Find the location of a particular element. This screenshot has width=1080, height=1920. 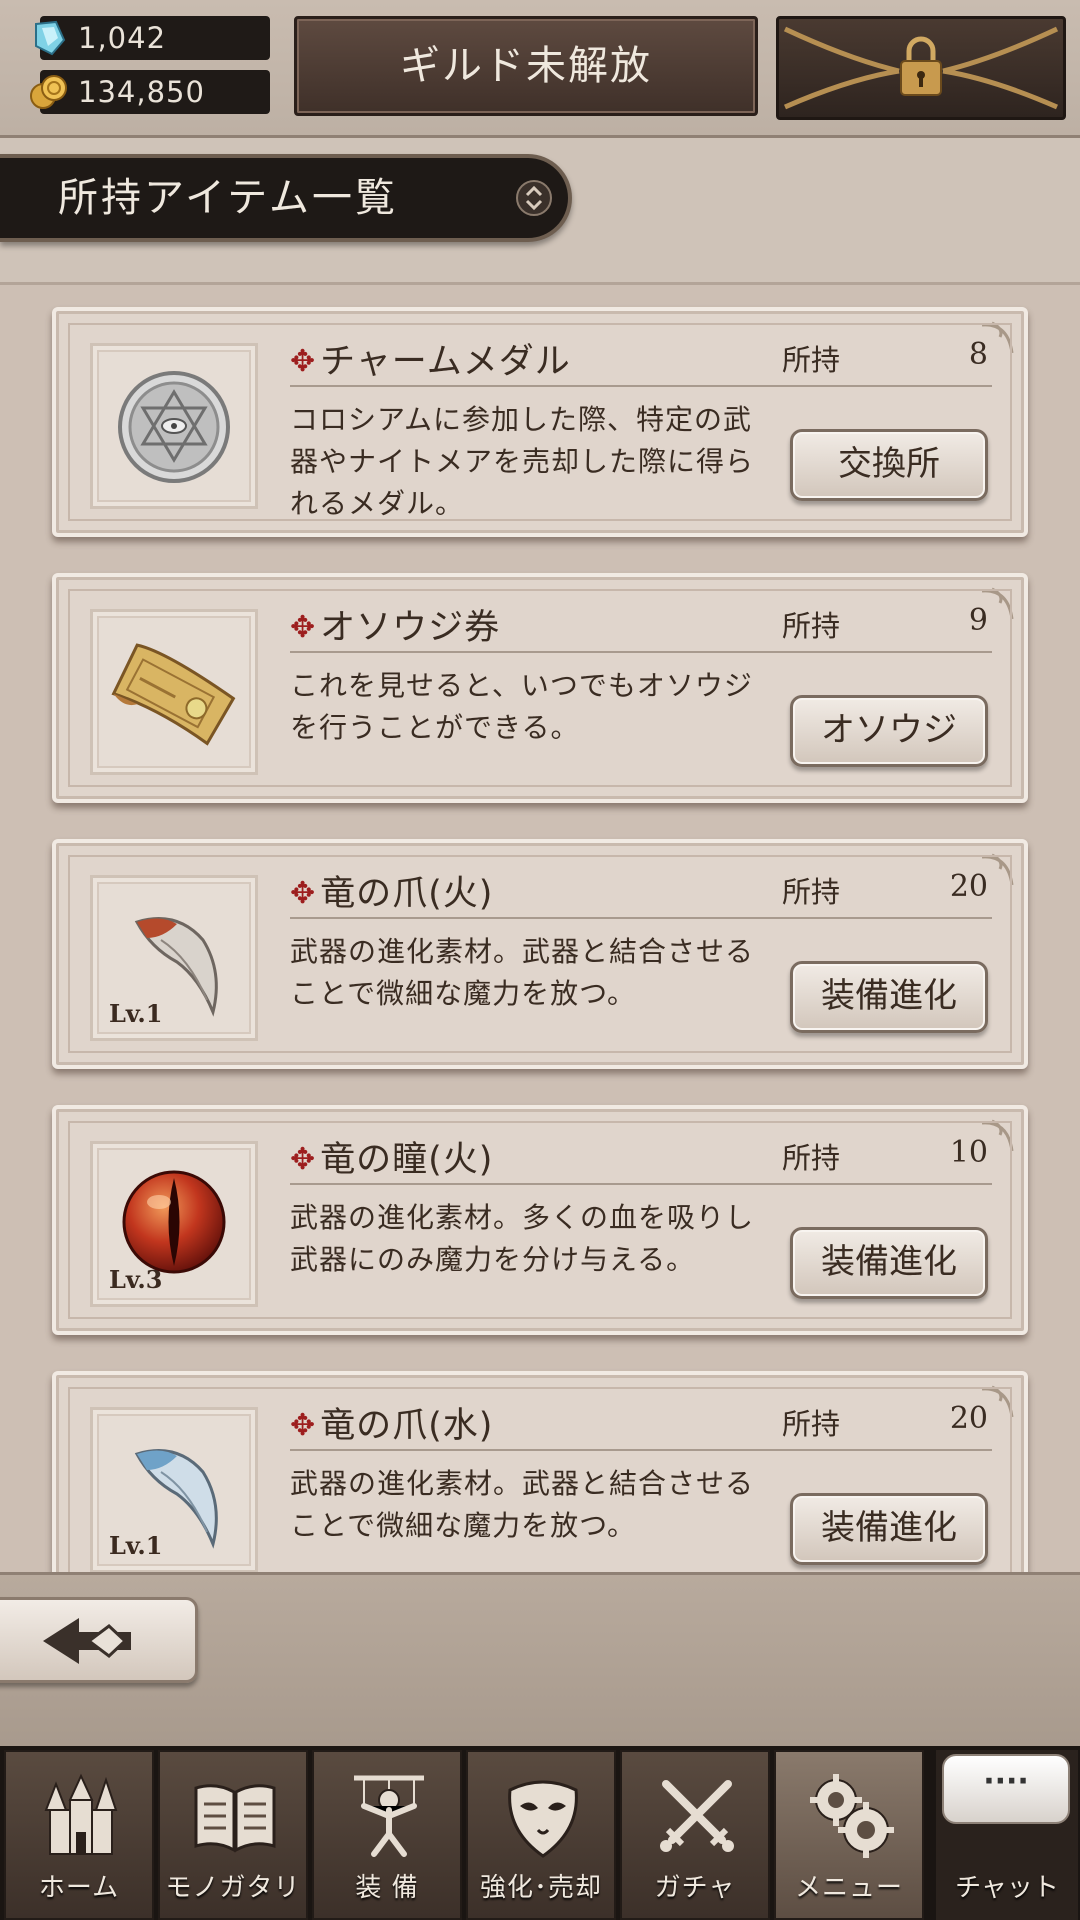

nav-gacha: ガチャ is located at coordinates (695, 1835).